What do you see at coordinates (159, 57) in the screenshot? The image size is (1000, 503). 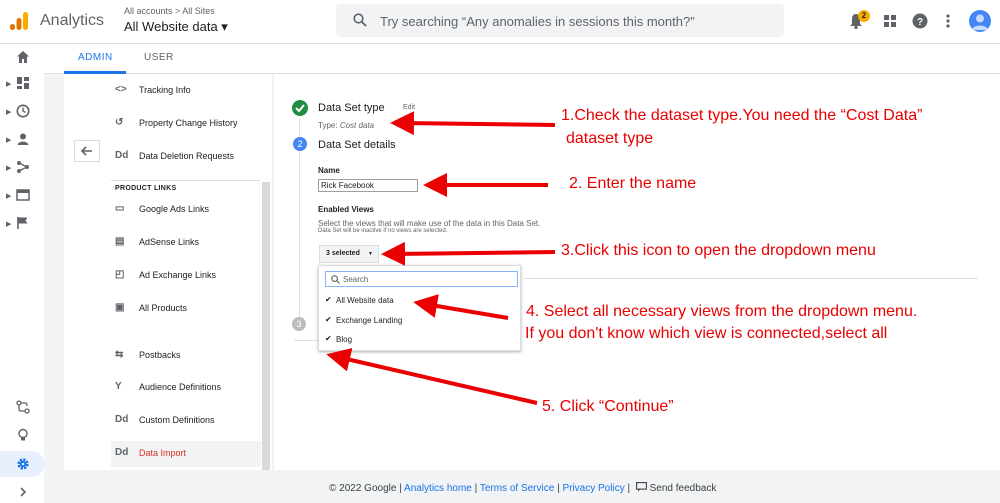 I see `tab-user: USER` at bounding box center [159, 57].